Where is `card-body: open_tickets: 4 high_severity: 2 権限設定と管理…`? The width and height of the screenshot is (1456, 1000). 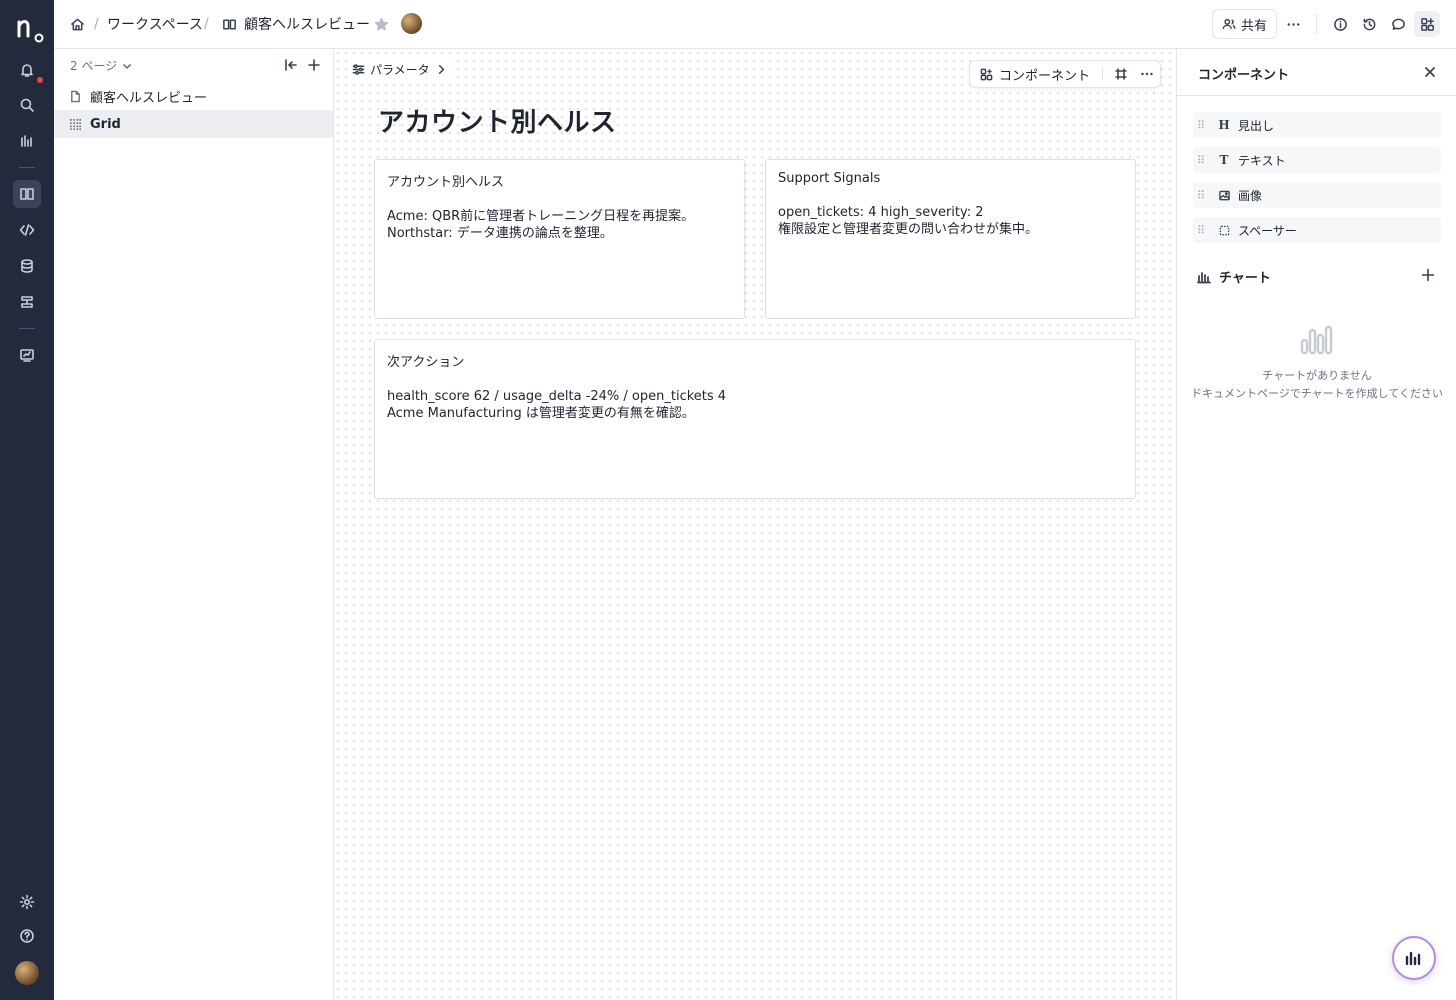
card-body: open_tickets: 4 high_severity: 2 権限設定と管理… is located at coordinates (950, 221).